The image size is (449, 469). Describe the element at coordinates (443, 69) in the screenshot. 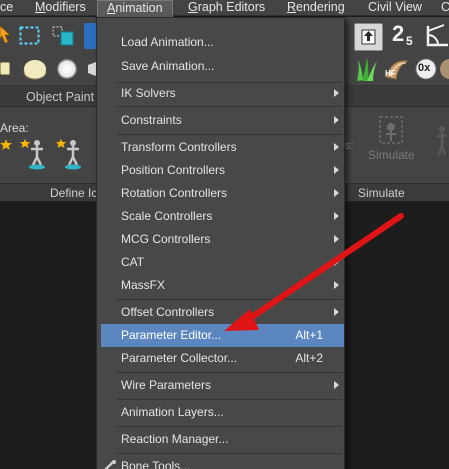

I see `texture-ball-icon` at that location.